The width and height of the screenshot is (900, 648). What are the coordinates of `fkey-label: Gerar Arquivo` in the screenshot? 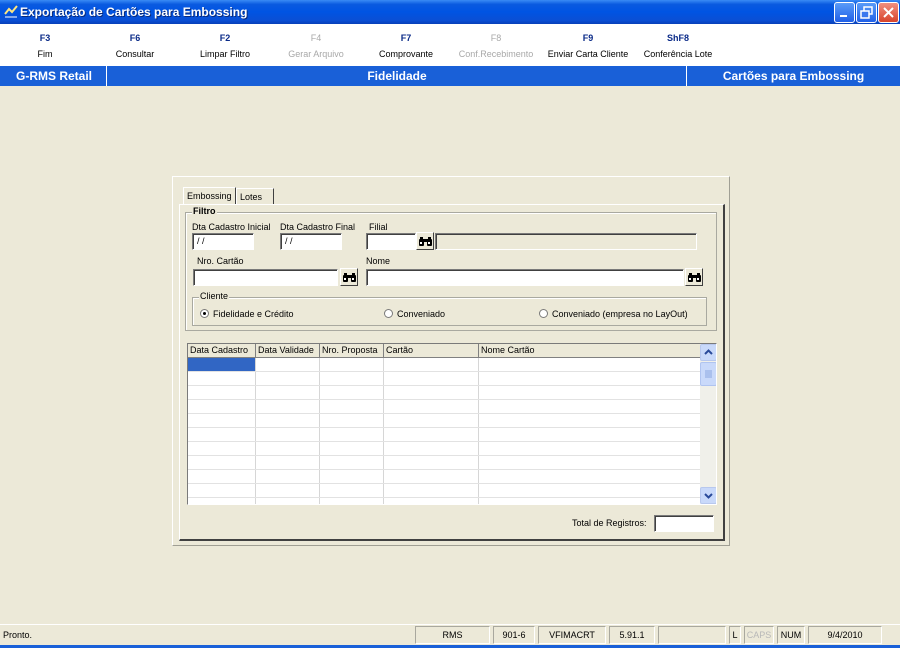 It's located at (316, 54).